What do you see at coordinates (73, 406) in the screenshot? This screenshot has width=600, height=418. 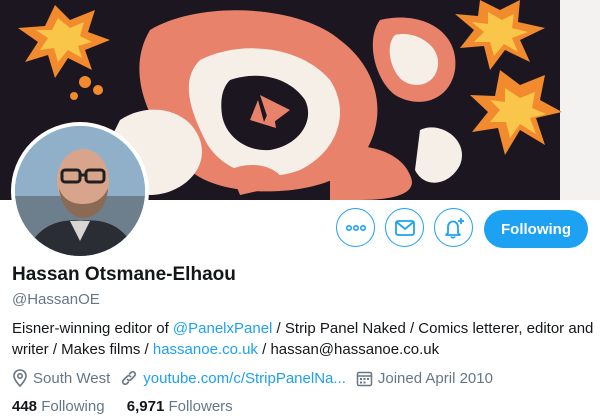 I see `following-label: Following` at bounding box center [73, 406].